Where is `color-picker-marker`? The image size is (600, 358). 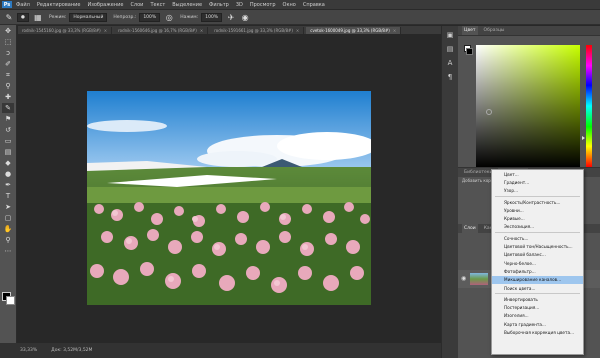
color-picker-marker is located at coordinates (489, 112).